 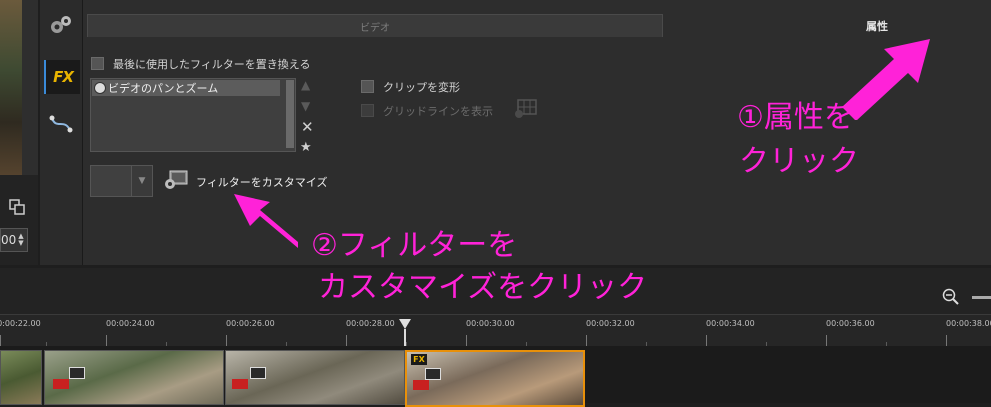 I want to click on preview-divider, so click(x=30, y=87).